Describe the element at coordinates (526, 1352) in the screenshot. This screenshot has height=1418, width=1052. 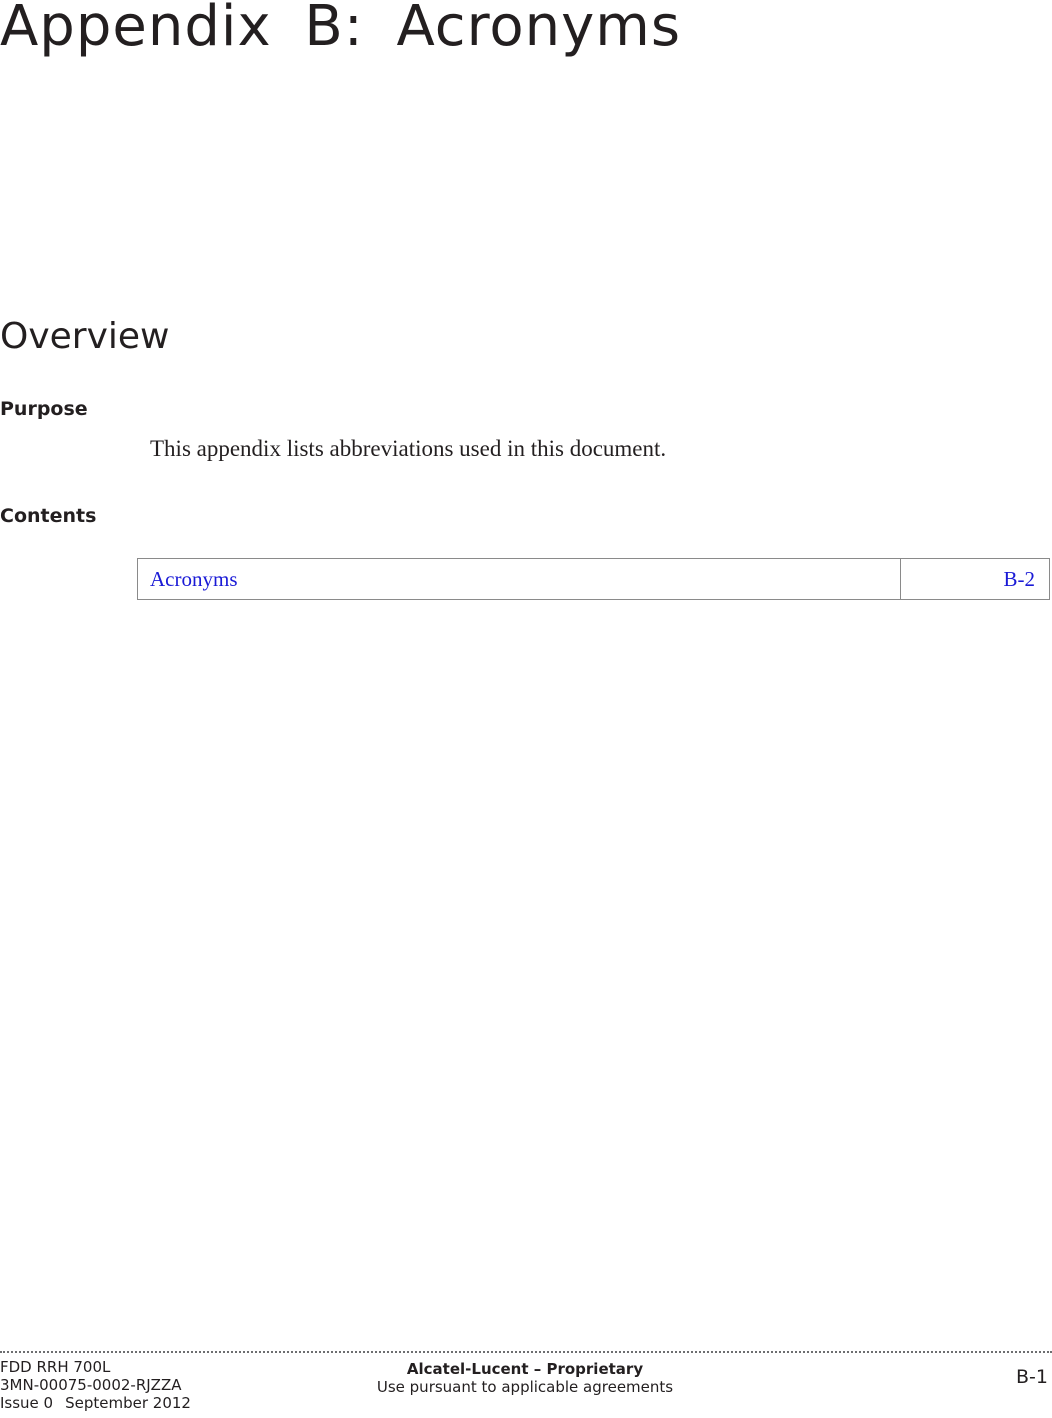
I see `footer-divider` at that location.